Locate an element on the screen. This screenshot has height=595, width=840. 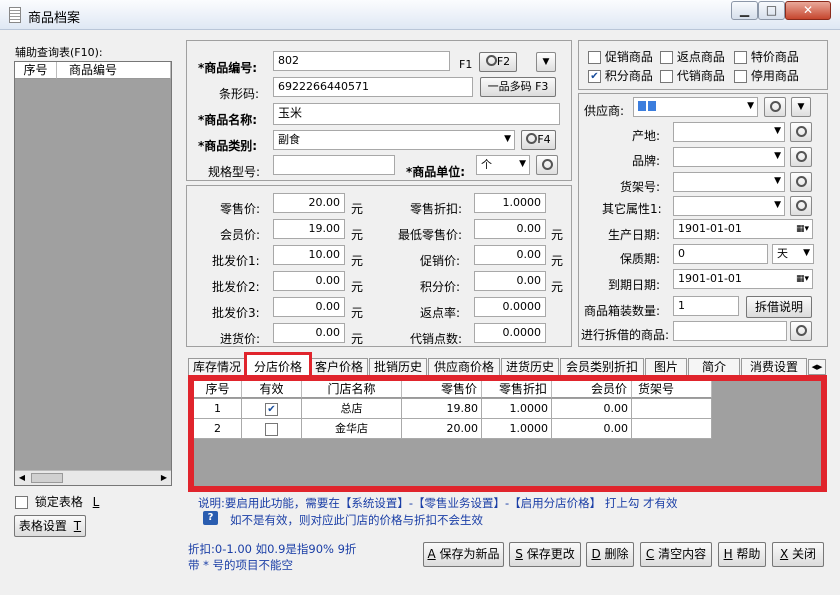
expiry-label: 到期日期: is located at coordinates (634, 285).